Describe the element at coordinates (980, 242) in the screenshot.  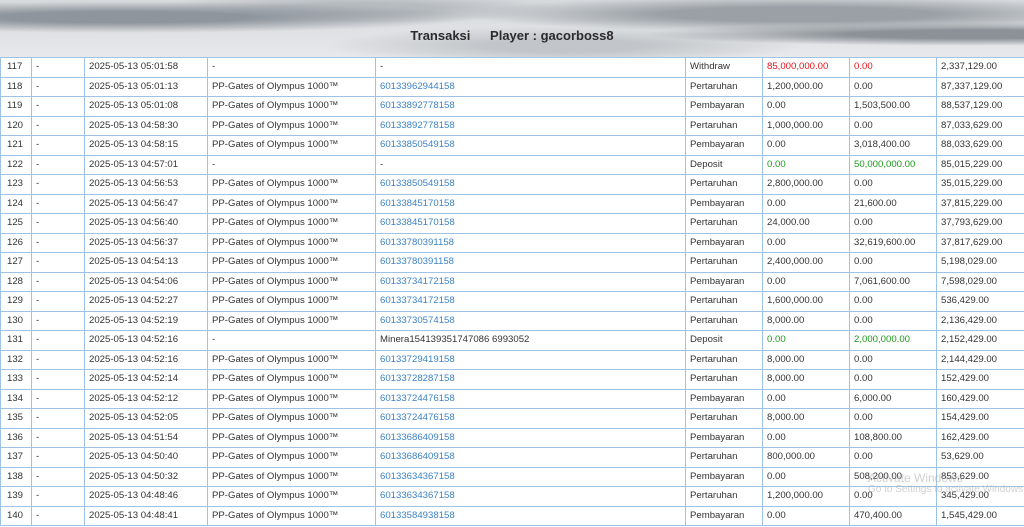
I see `row-balance: 37,817,629.00` at that location.